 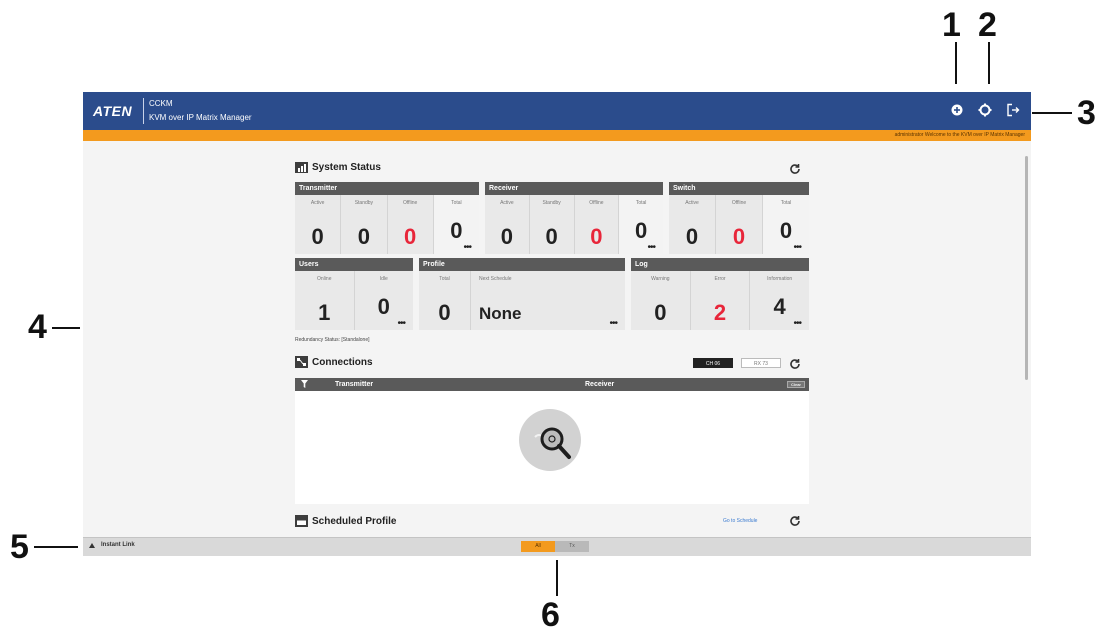 I want to click on transmitter-active: Active 0, so click(x=318, y=224).